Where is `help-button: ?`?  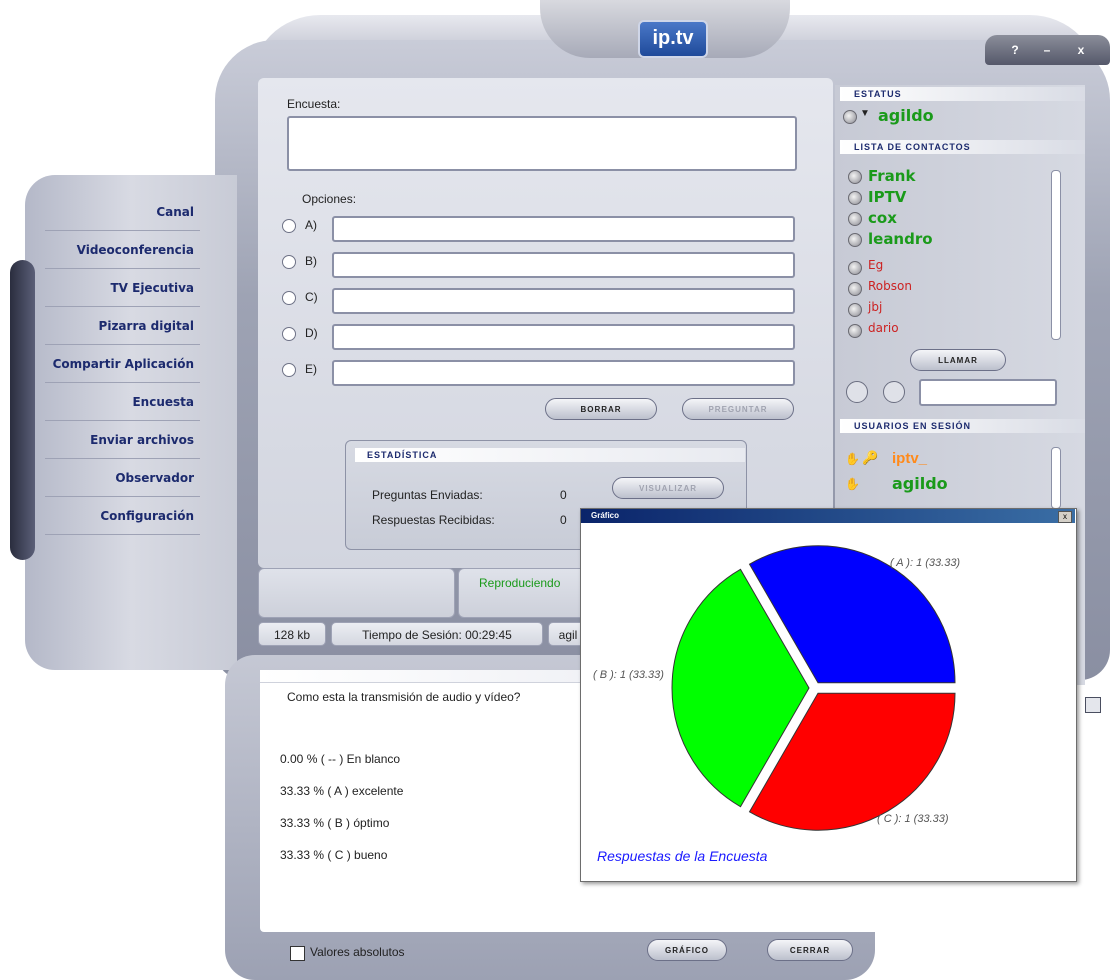
help-button: ? is located at coordinates (1015, 50).